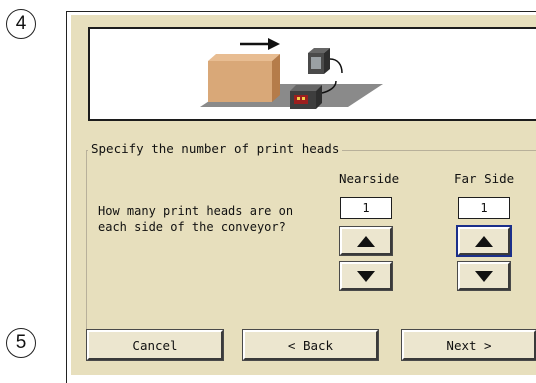 The width and height of the screenshot is (536, 383). Describe the element at coordinates (468, 345) in the screenshot. I see `next-button: Next >` at that location.